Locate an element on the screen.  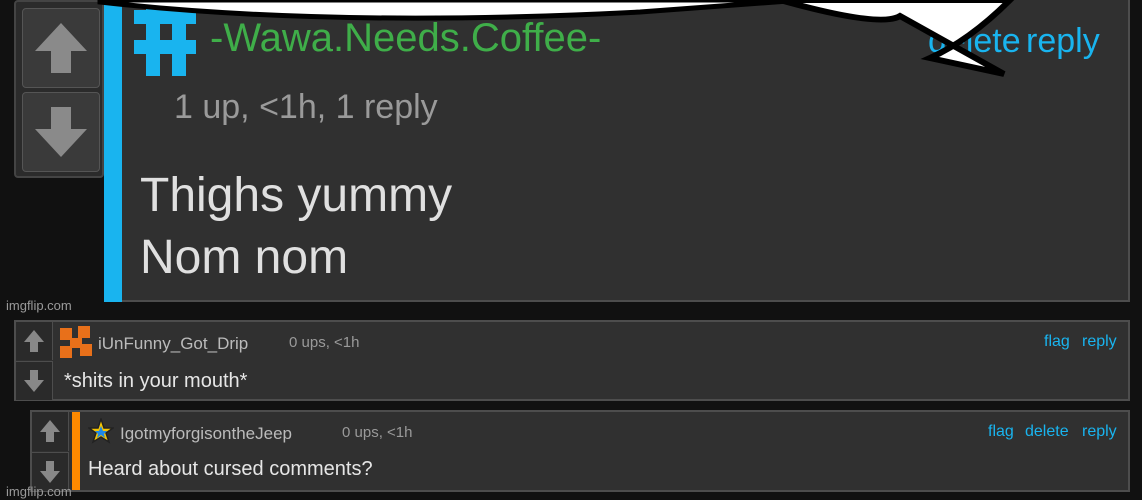
big-comment-username: -Wawa.Needs.Coffee- is located at coordinates (405, 38).